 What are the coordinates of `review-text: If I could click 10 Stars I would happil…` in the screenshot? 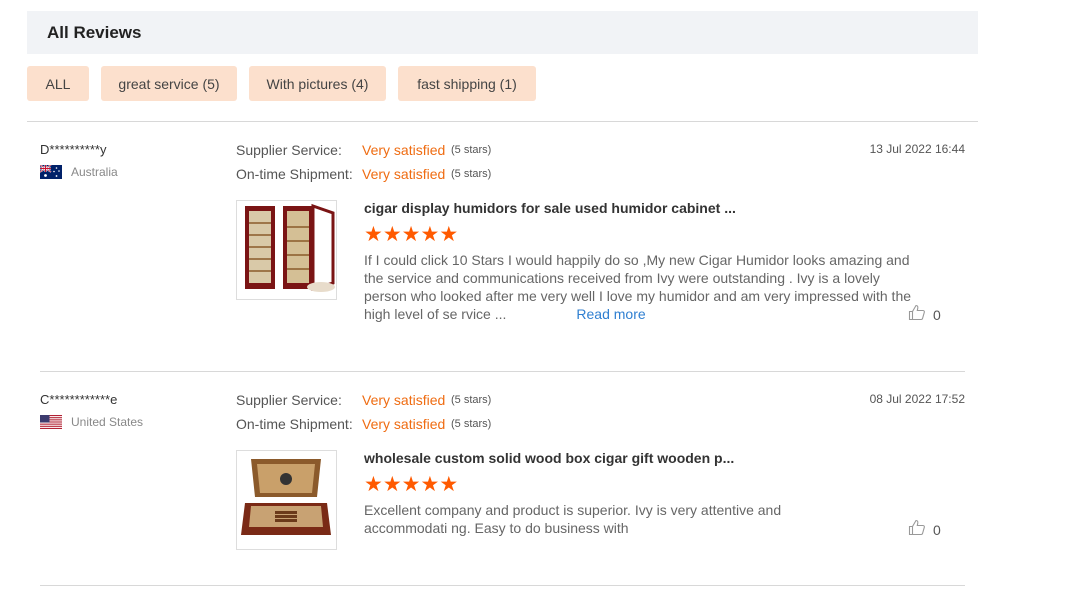 It's located at (638, 287).